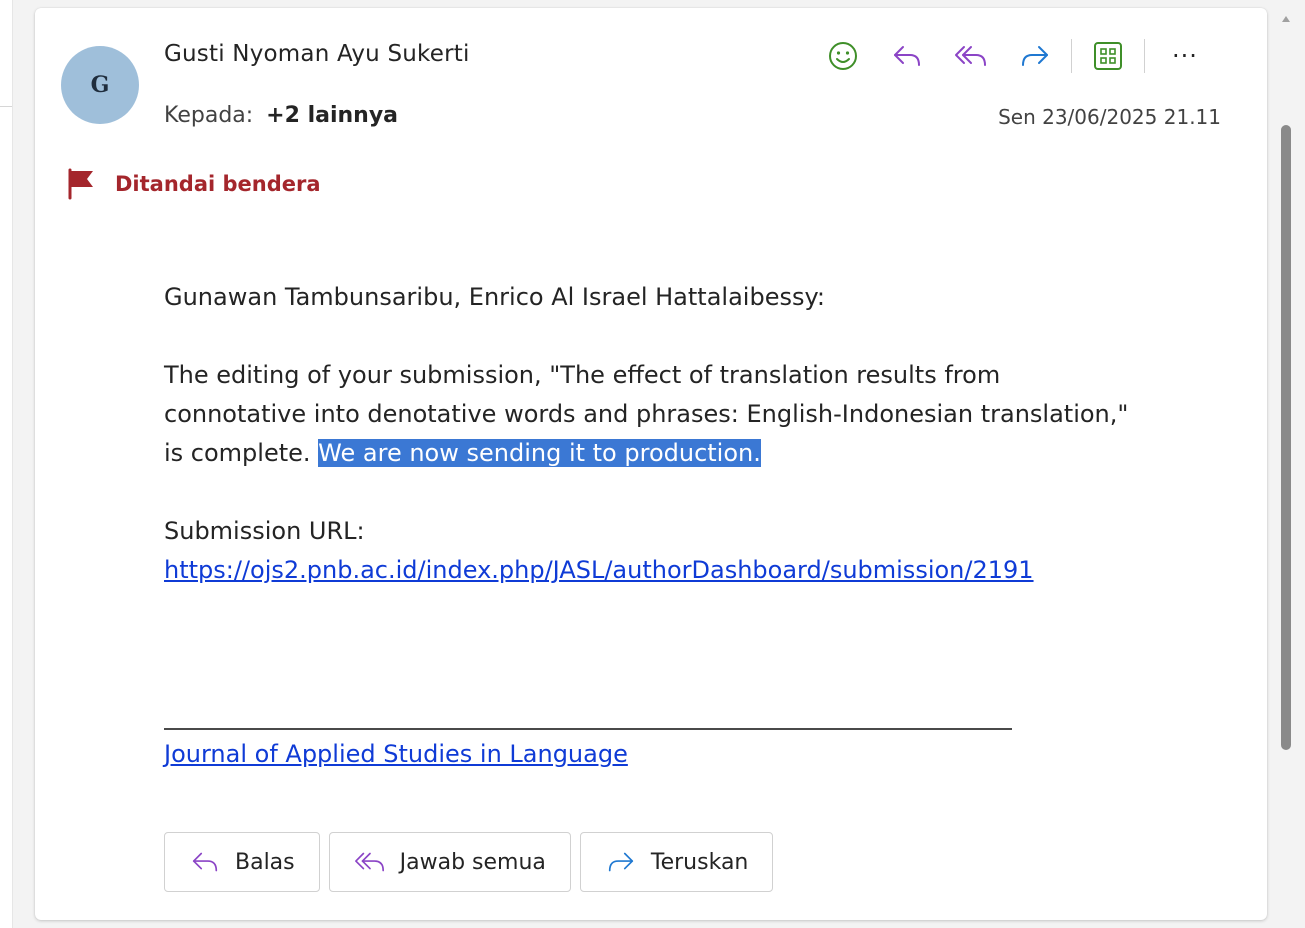  Describe the element at coordinates (1286, 19) in the screenshot. I see `scroll-up-arrow-icon` at that location.